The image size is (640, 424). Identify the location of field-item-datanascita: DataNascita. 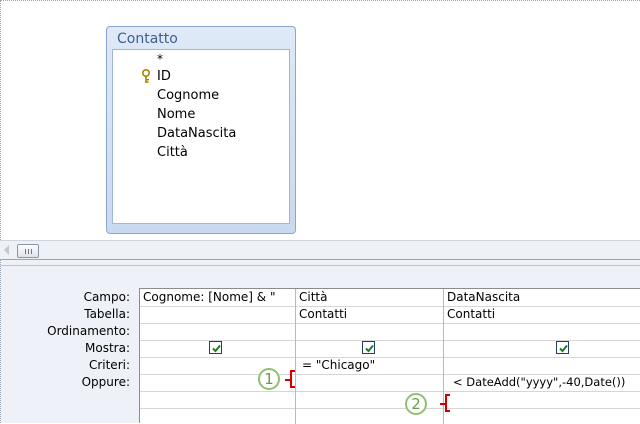
(201, 133).